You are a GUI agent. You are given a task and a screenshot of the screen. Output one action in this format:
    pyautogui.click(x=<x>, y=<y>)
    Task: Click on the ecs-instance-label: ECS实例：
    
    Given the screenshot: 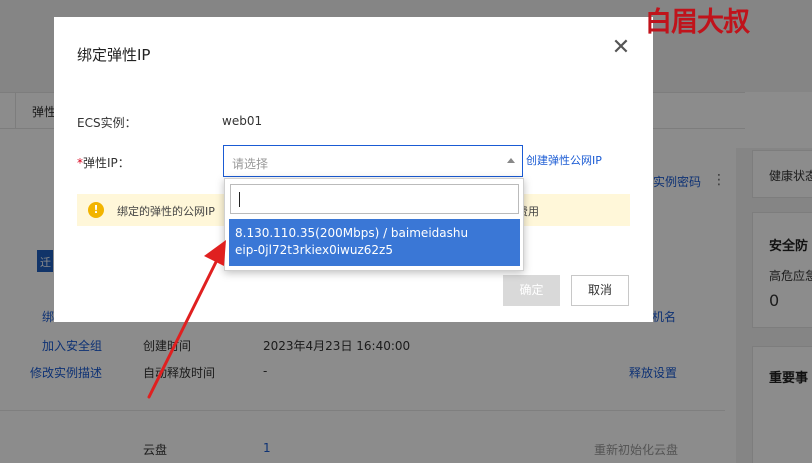 What is the action you would take?
    pyautogui.click(x=107, y=123)
    